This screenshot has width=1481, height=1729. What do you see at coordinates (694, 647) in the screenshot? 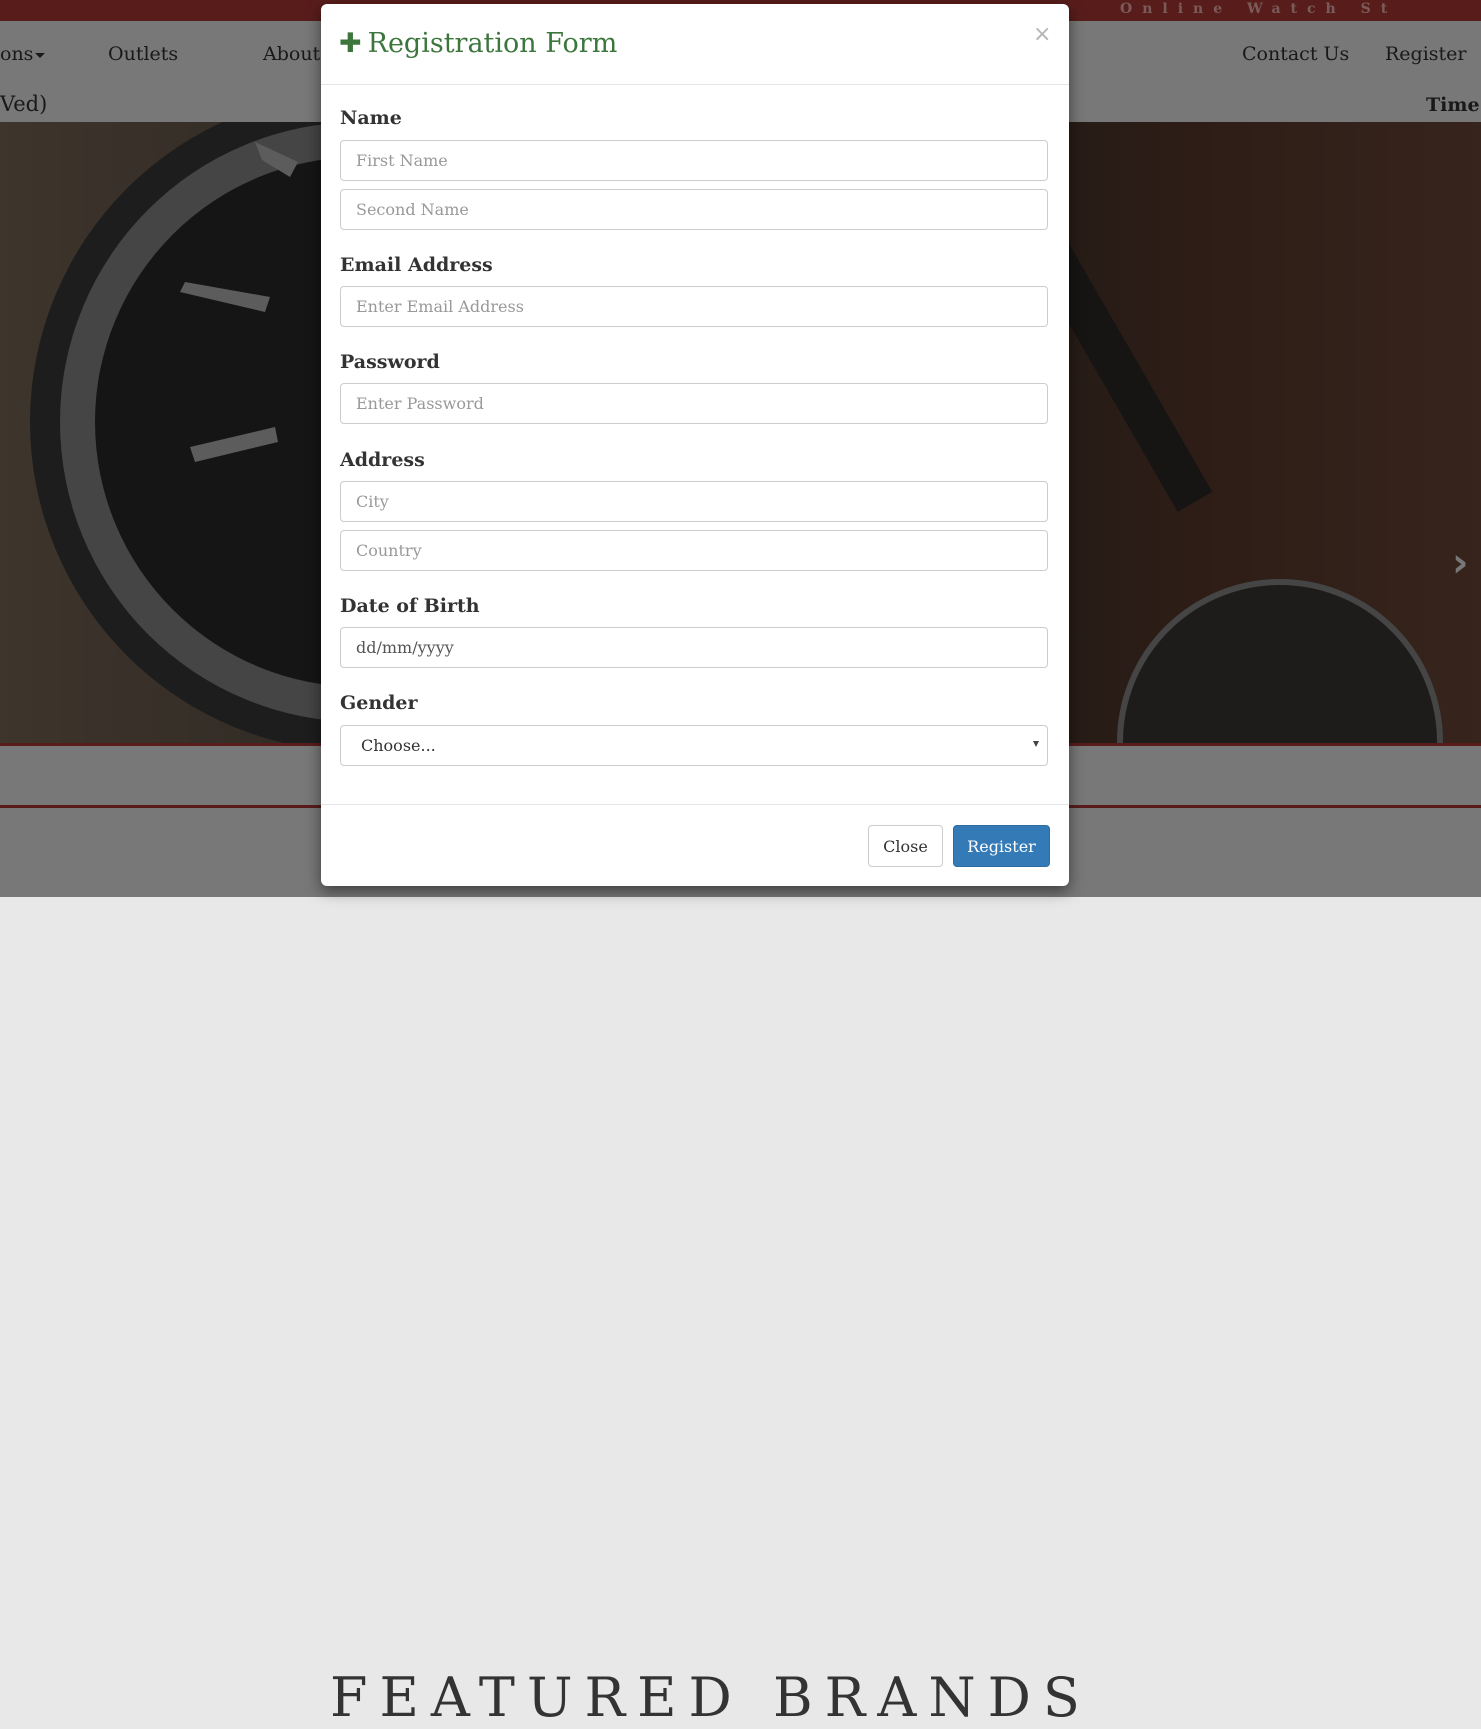
I see `dob-input` at bounding box center [694, 647].